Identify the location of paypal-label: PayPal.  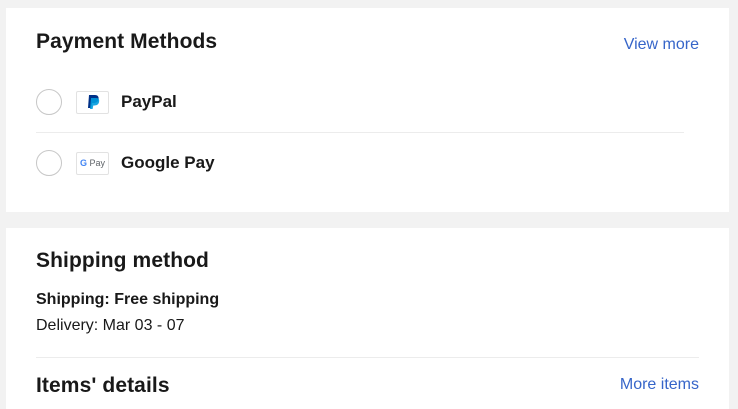
(149, 101).